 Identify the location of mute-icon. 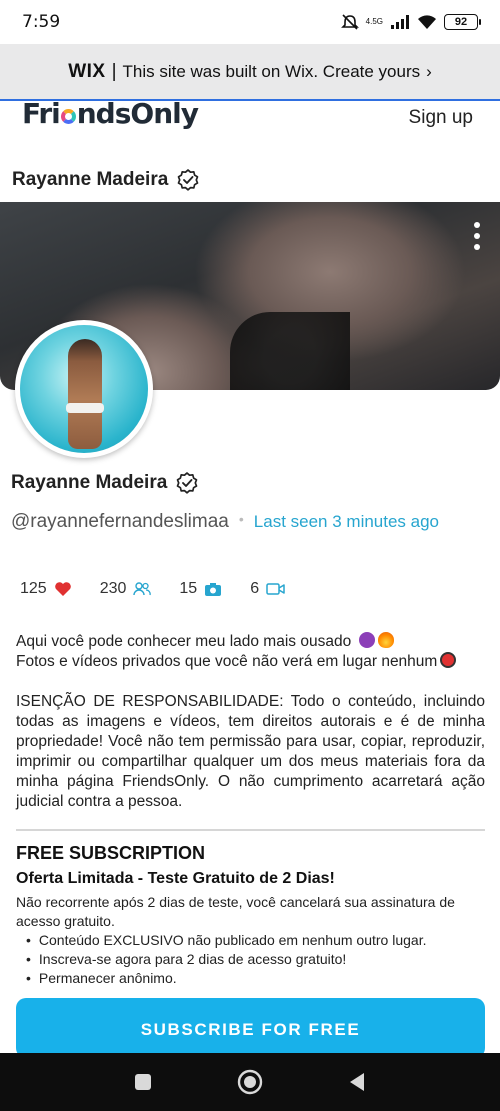
(349, 22).